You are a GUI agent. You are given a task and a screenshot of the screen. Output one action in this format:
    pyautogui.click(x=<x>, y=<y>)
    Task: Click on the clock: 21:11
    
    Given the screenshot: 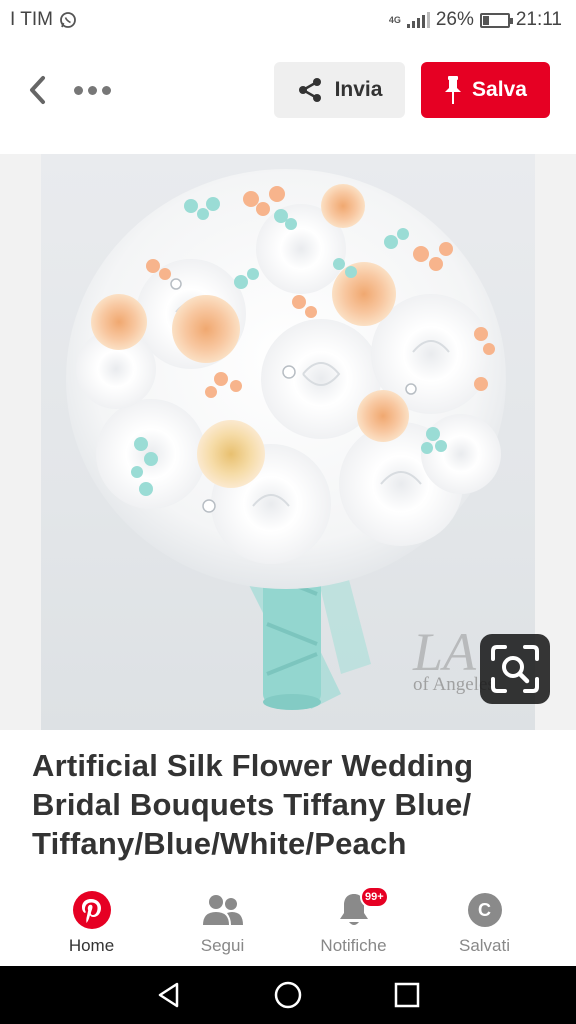 What is the action you would take?
    pyautogui.click(x=538, y=19)
    